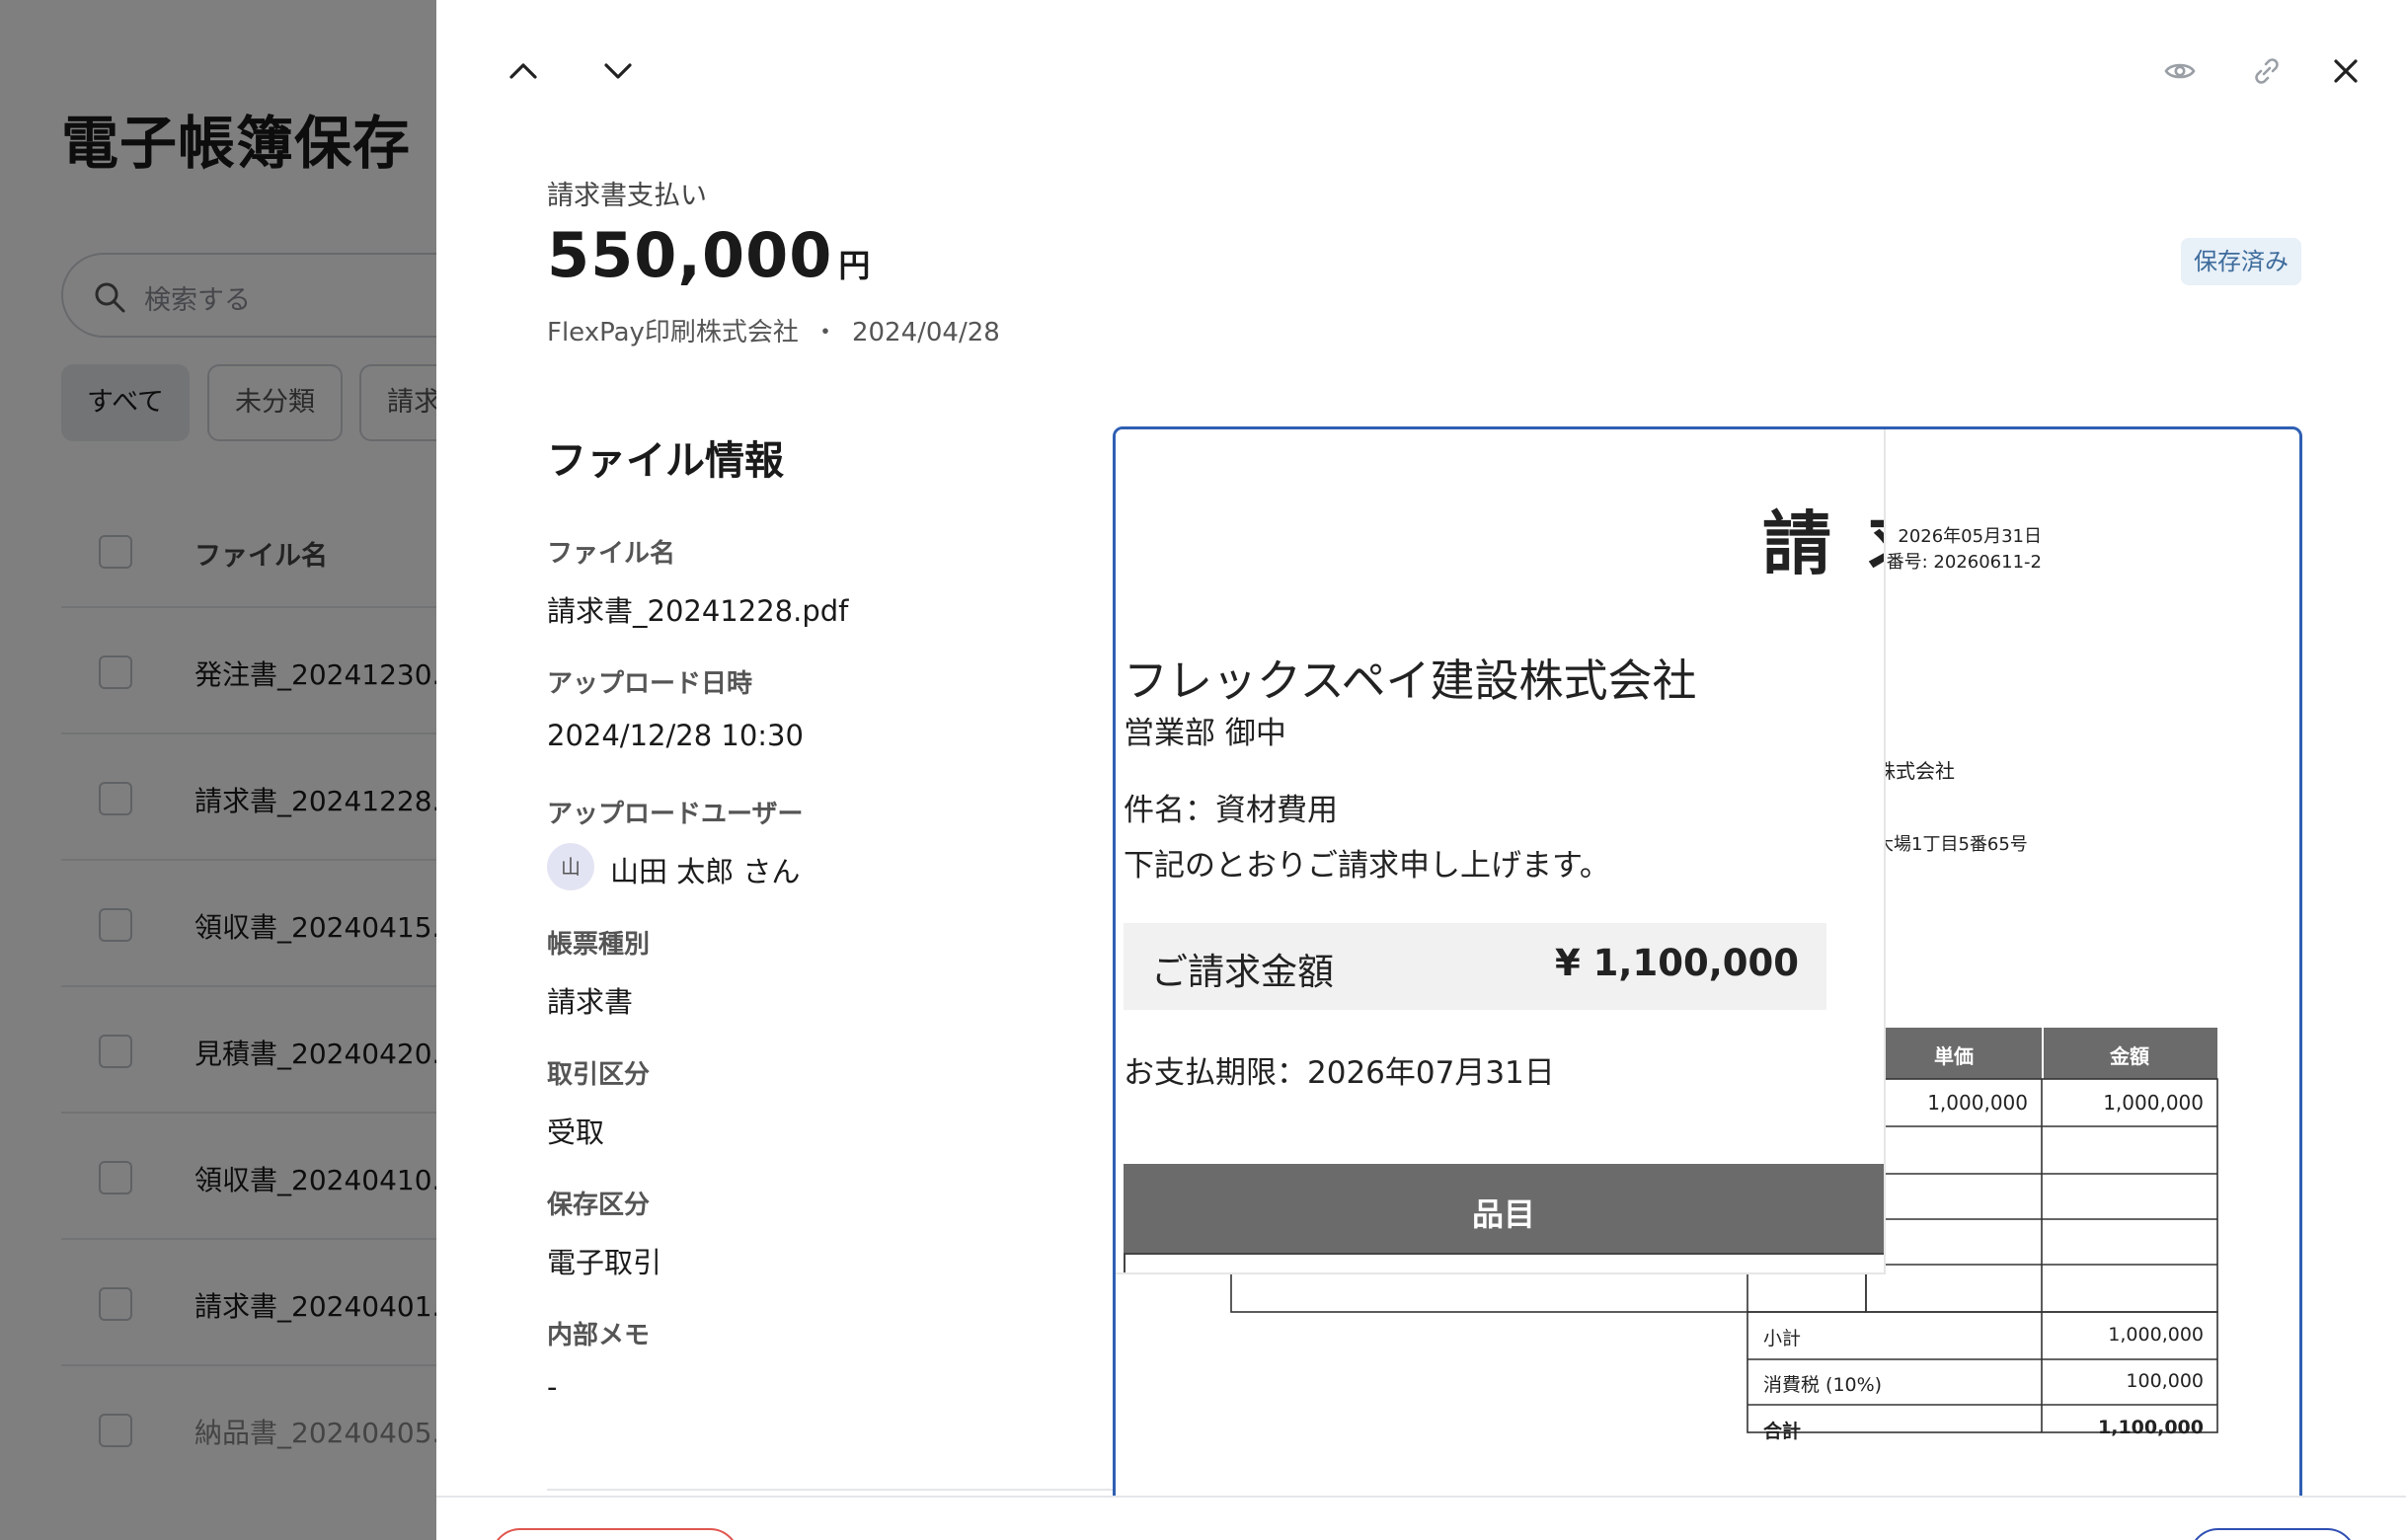 The image size is (2406, 1540). Describe the element at coordinates (690, 255) in the screenshot. I see `amount-value: 550,000` at that location.